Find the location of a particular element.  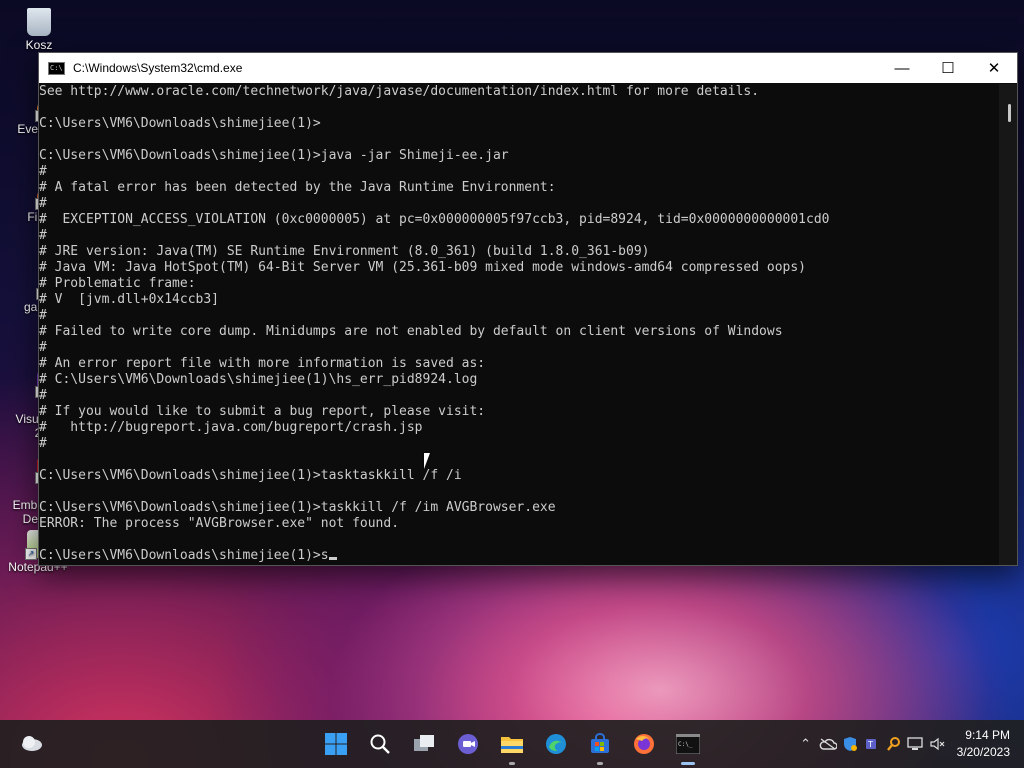

svg-text: C:\_ is located at coordinates (685, 744).